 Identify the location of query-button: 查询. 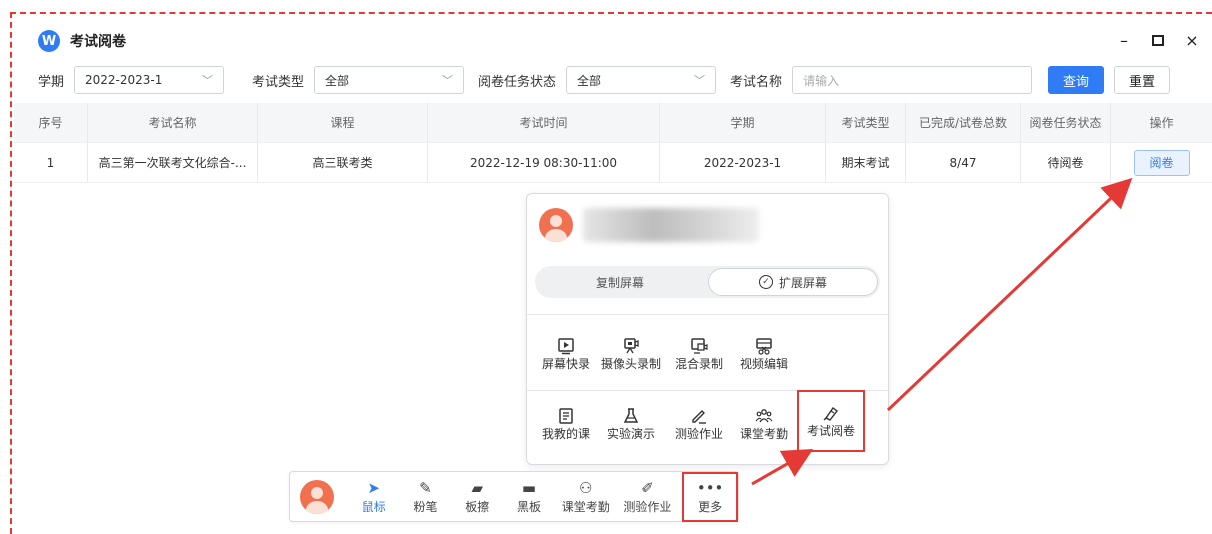
(1076, 80).